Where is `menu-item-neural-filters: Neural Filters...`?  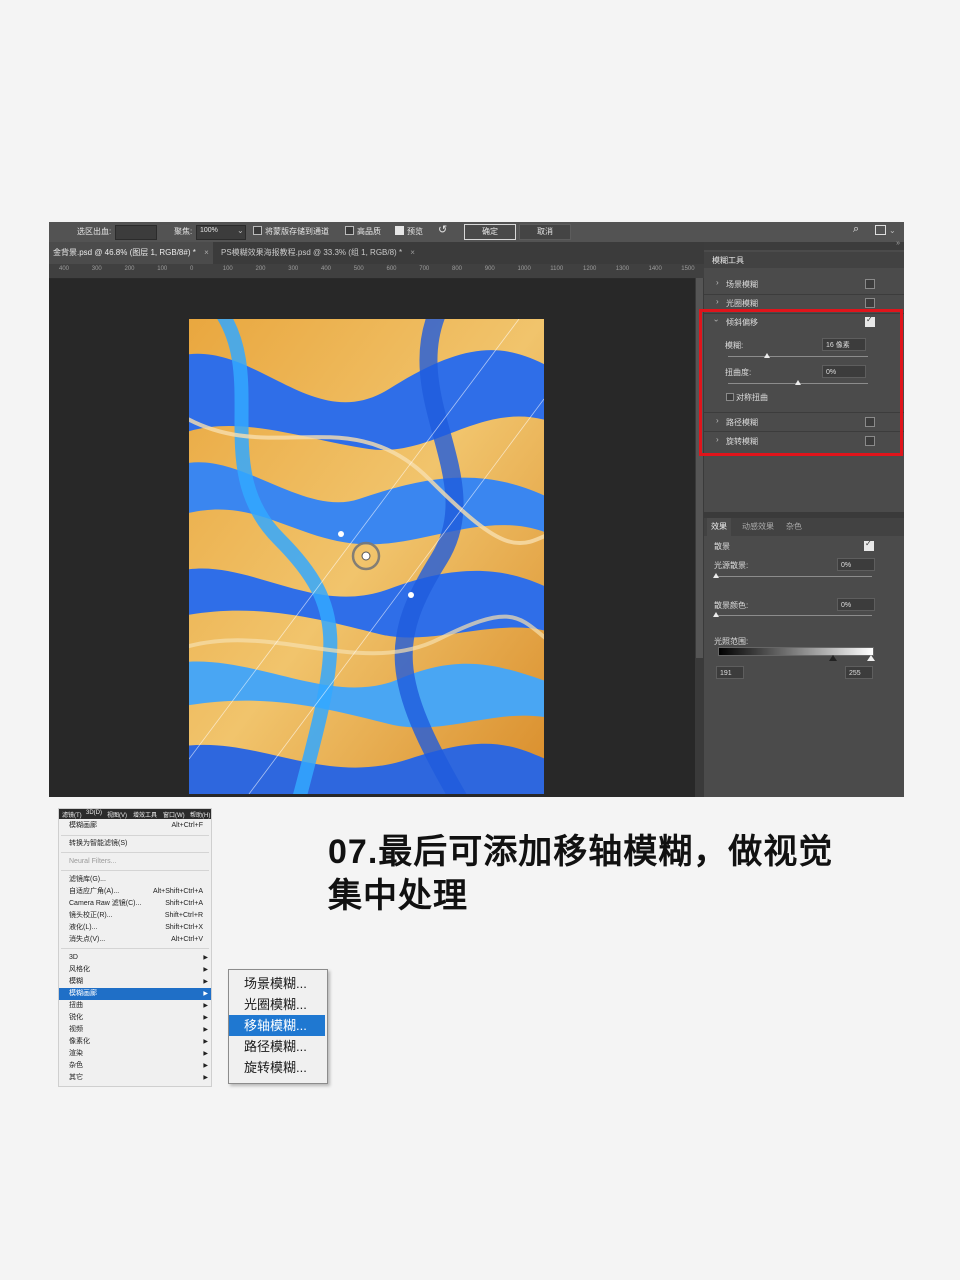
menu-item-neural-filters: Neural Filters... is located at coordinates (135, 862).